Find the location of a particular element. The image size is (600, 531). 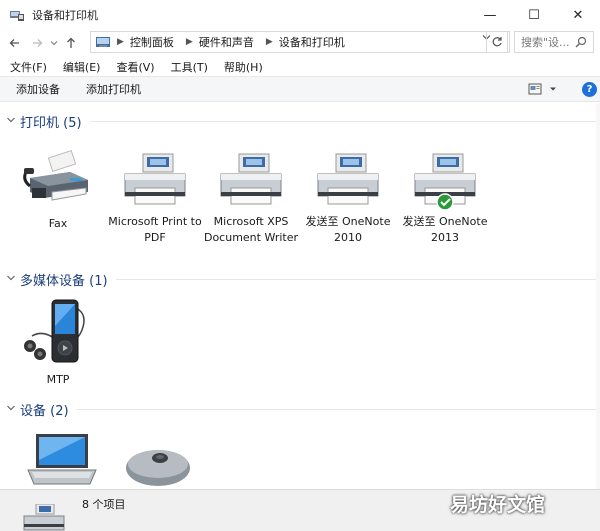

watermark-text: 易坊好文馆 is located at coordinates (498, 505).